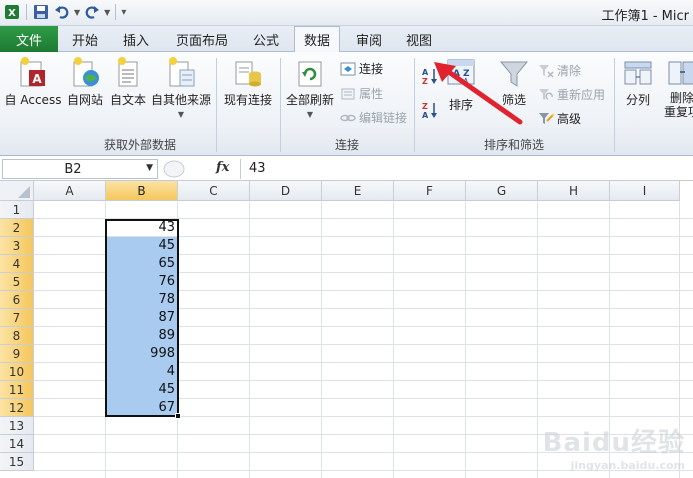  What do you see at coordinates (214, 191) in the screenshot?
I see `column-header-c: C` at bounding box center [214, 191].